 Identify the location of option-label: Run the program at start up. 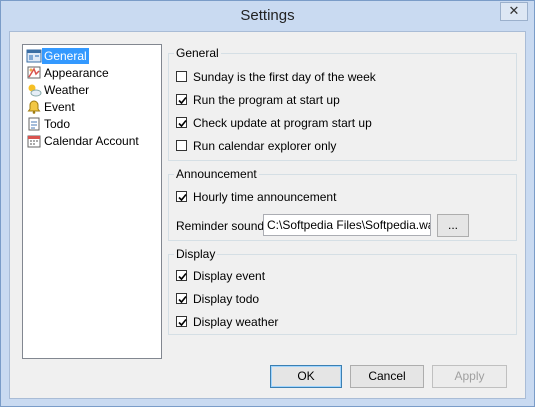
(266, 100).